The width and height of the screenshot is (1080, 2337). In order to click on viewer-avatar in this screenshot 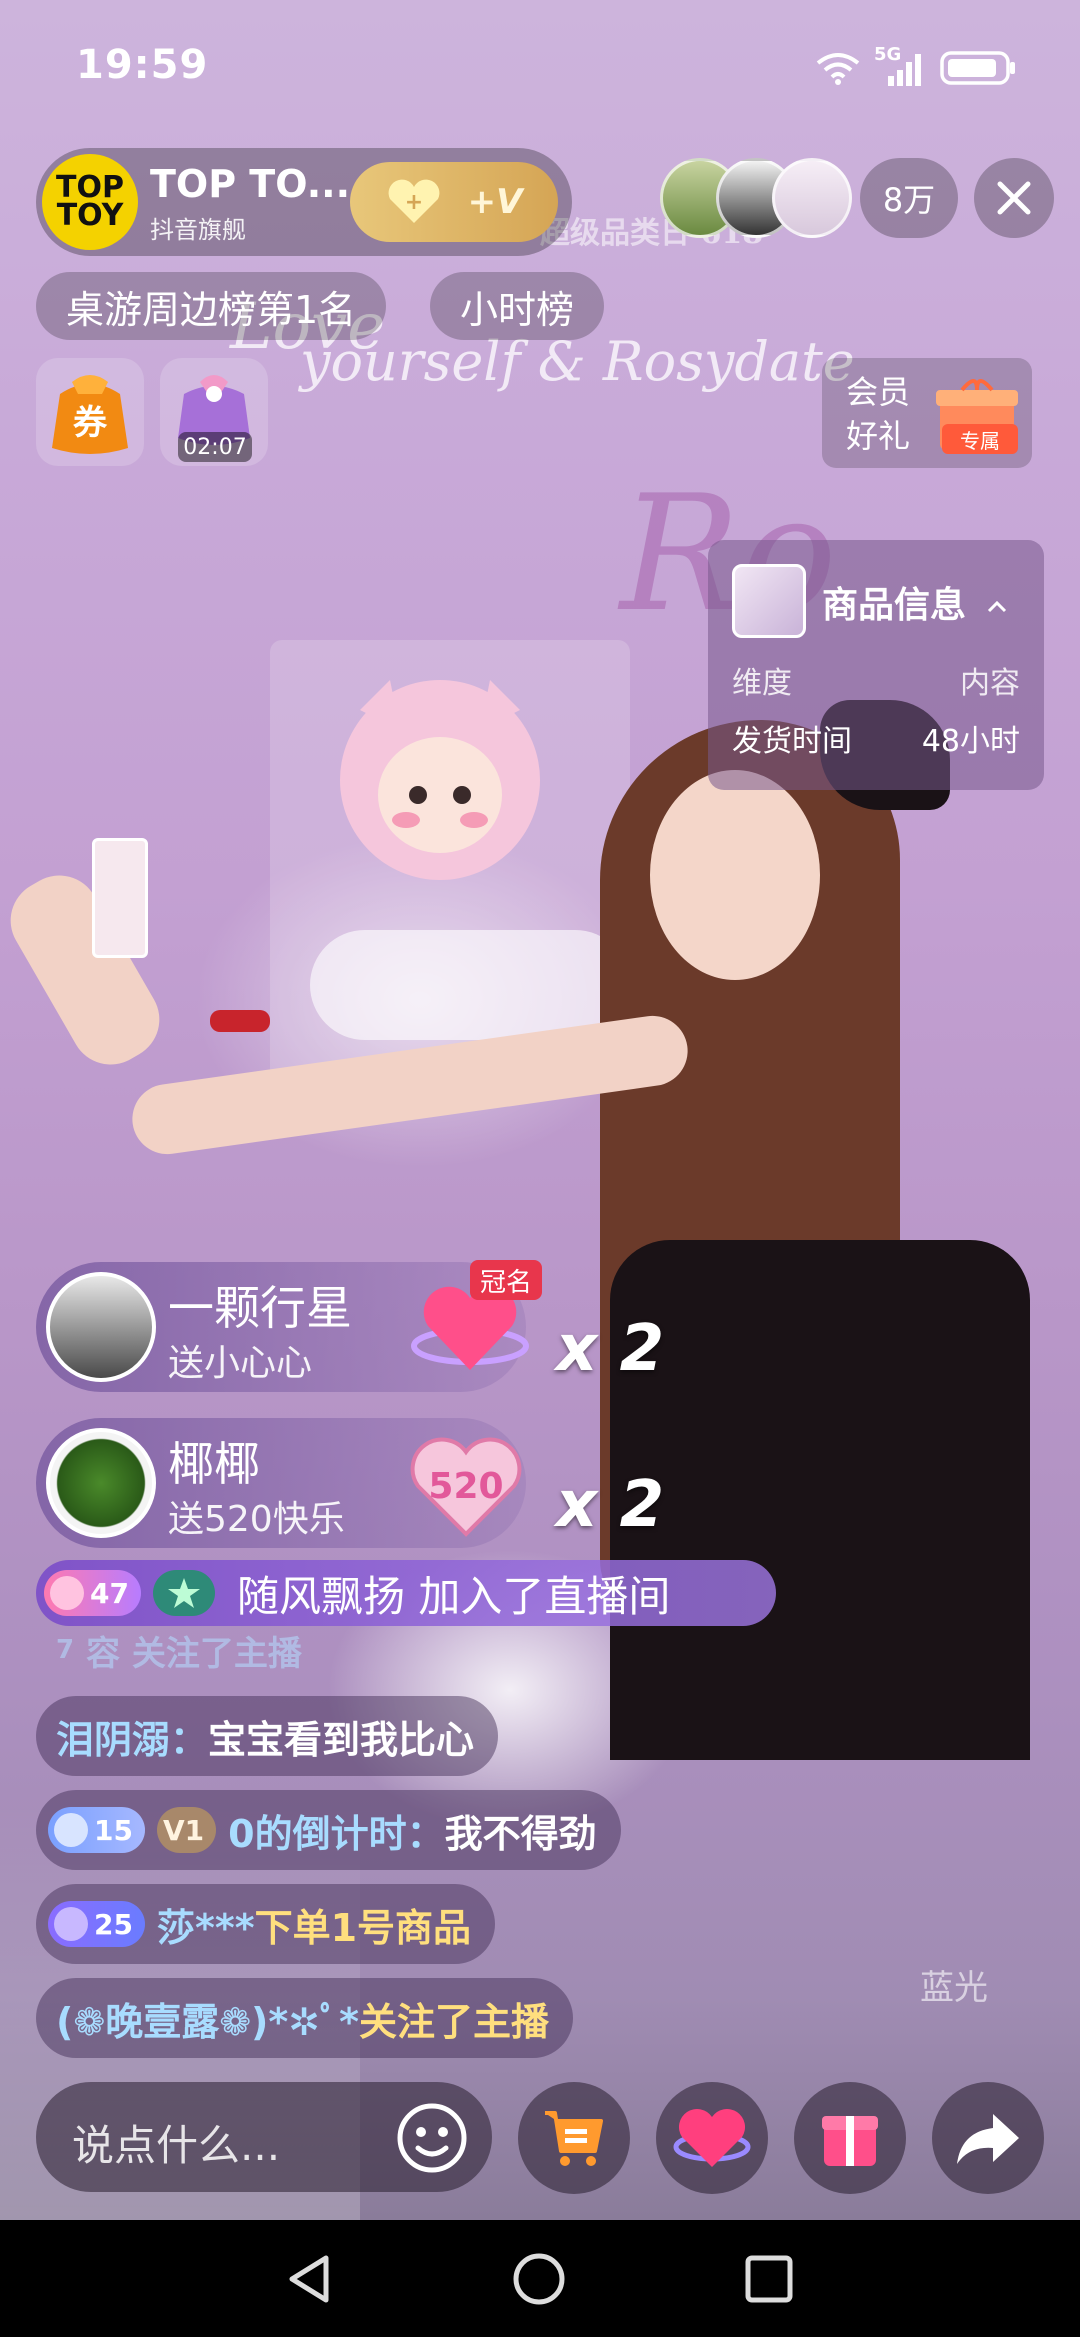, I will do `click(812, 198)`.